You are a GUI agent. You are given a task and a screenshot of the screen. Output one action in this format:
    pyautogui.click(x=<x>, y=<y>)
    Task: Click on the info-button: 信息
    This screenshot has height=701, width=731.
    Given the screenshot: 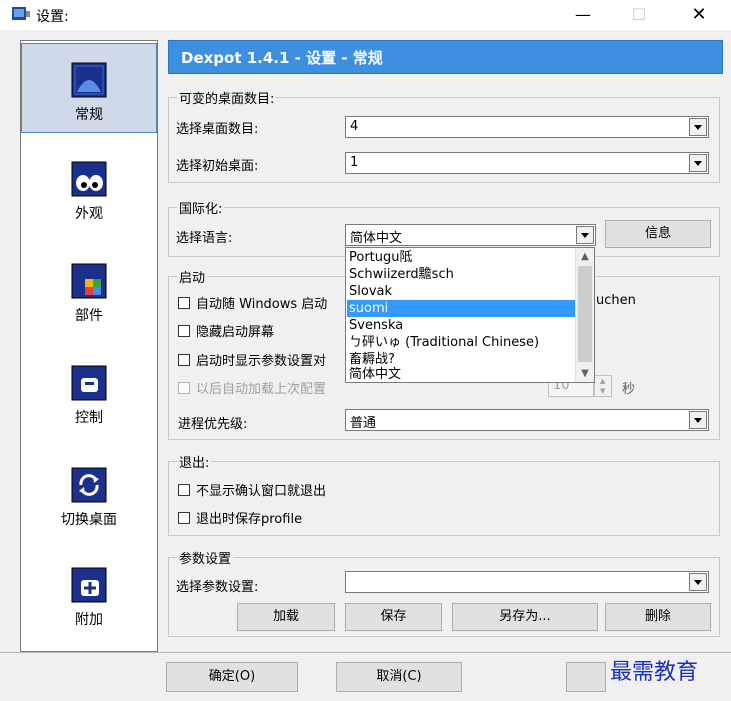 What is the action you would take?
    pyautogui.click(x=658, y=234)
    